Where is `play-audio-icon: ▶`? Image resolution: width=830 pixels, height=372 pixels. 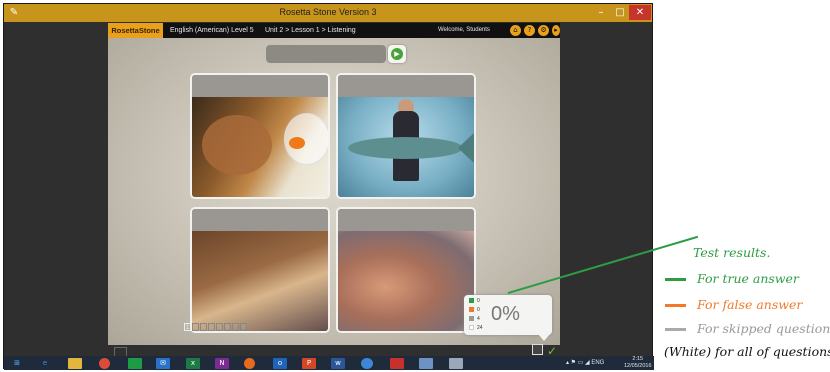 play-audio-icon: ▶ is located at coordinates (397, 54).